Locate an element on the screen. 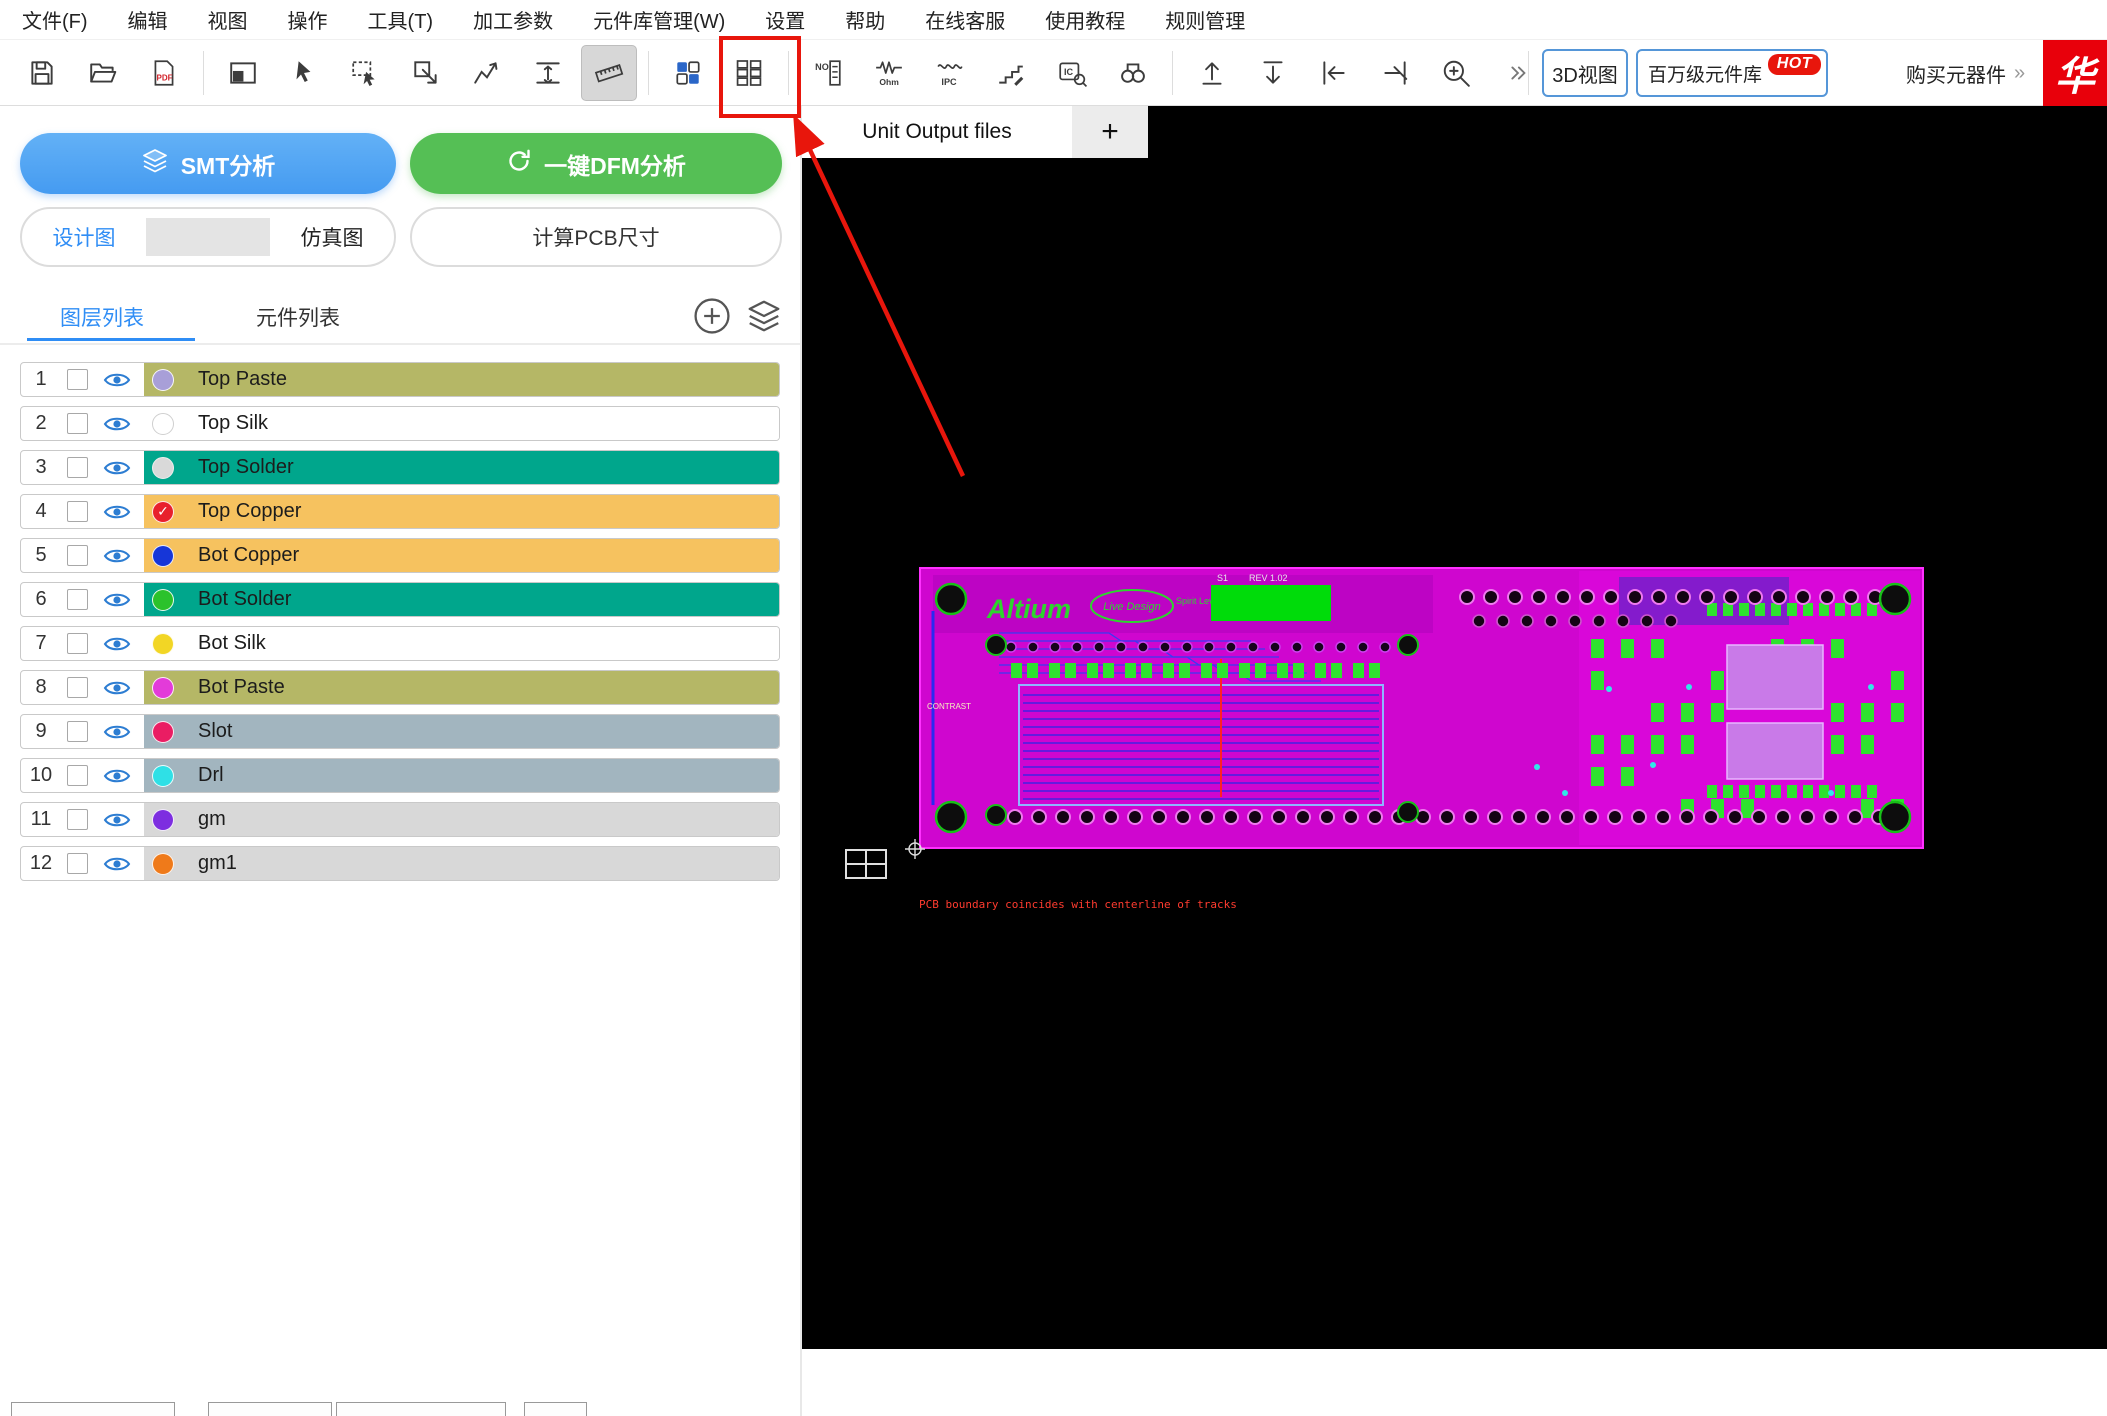 This screenshot has width=2107, height=1416. layer-row: 1 Top Paste is located at coordinates (400, 379).